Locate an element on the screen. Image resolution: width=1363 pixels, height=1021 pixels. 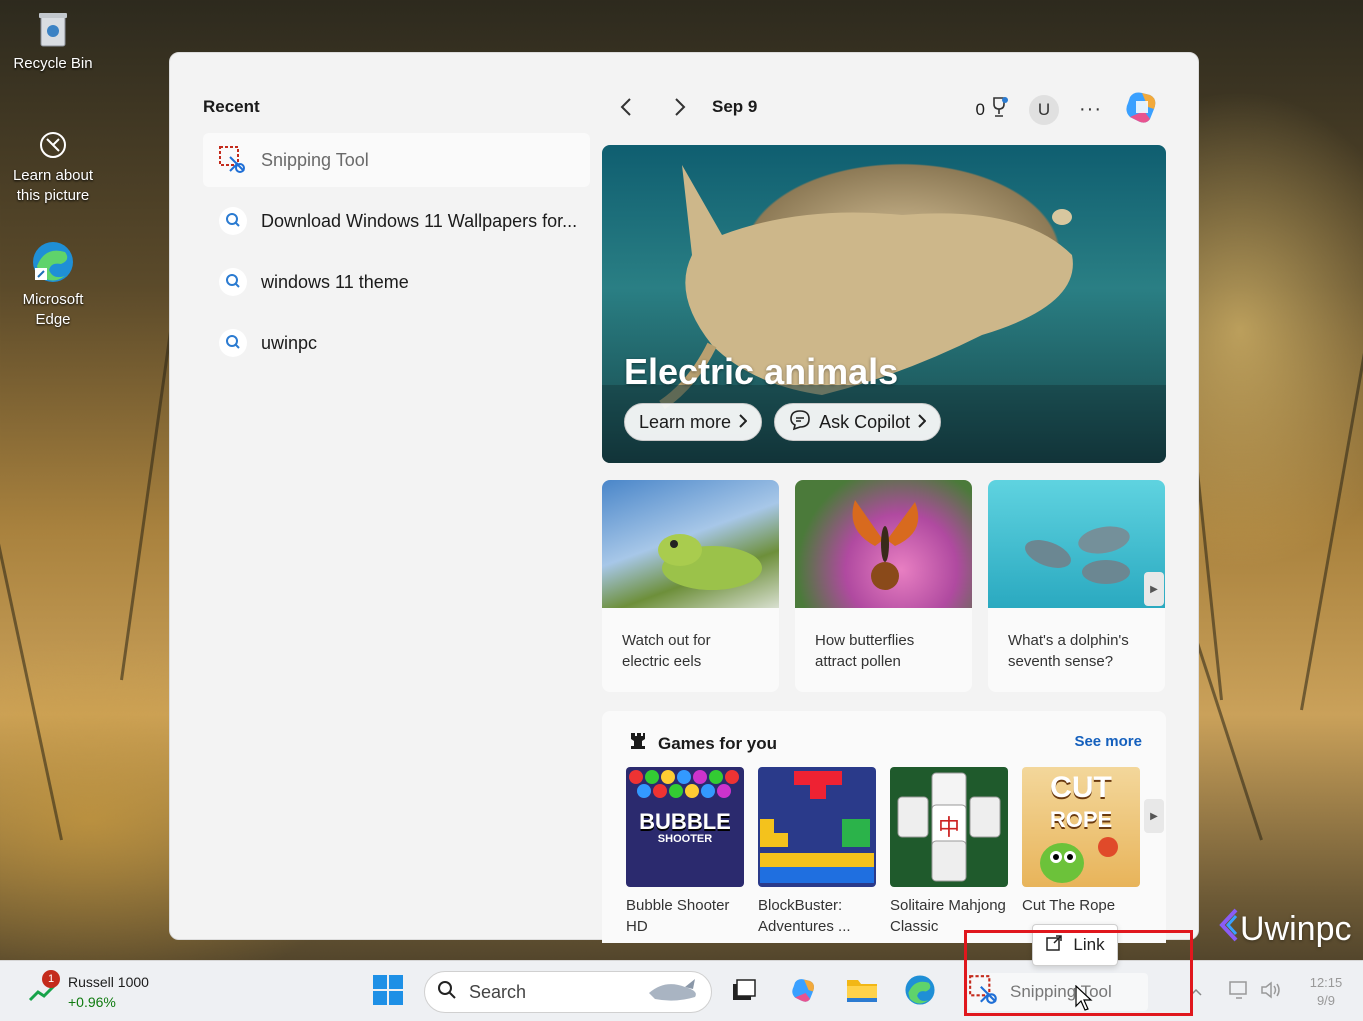
hero-title: Electric animals is located at coordinates (761, 371).